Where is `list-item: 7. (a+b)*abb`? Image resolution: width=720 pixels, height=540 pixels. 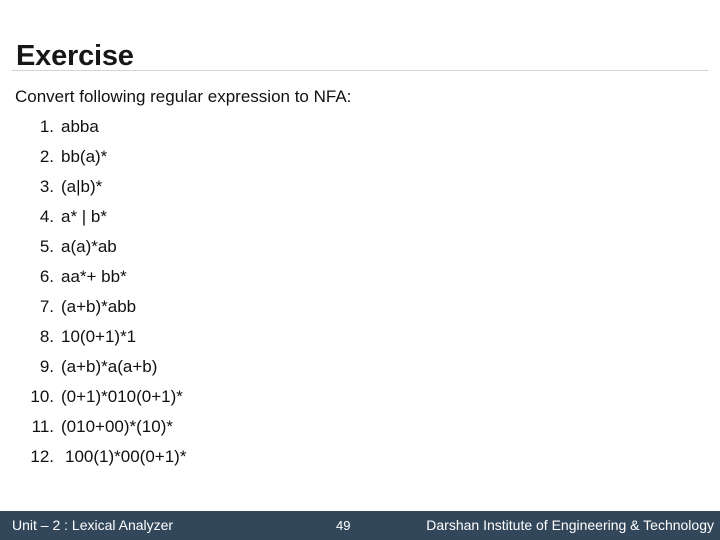
list-item: 7. (a+b)*abb is located at coordinates (360, 307).